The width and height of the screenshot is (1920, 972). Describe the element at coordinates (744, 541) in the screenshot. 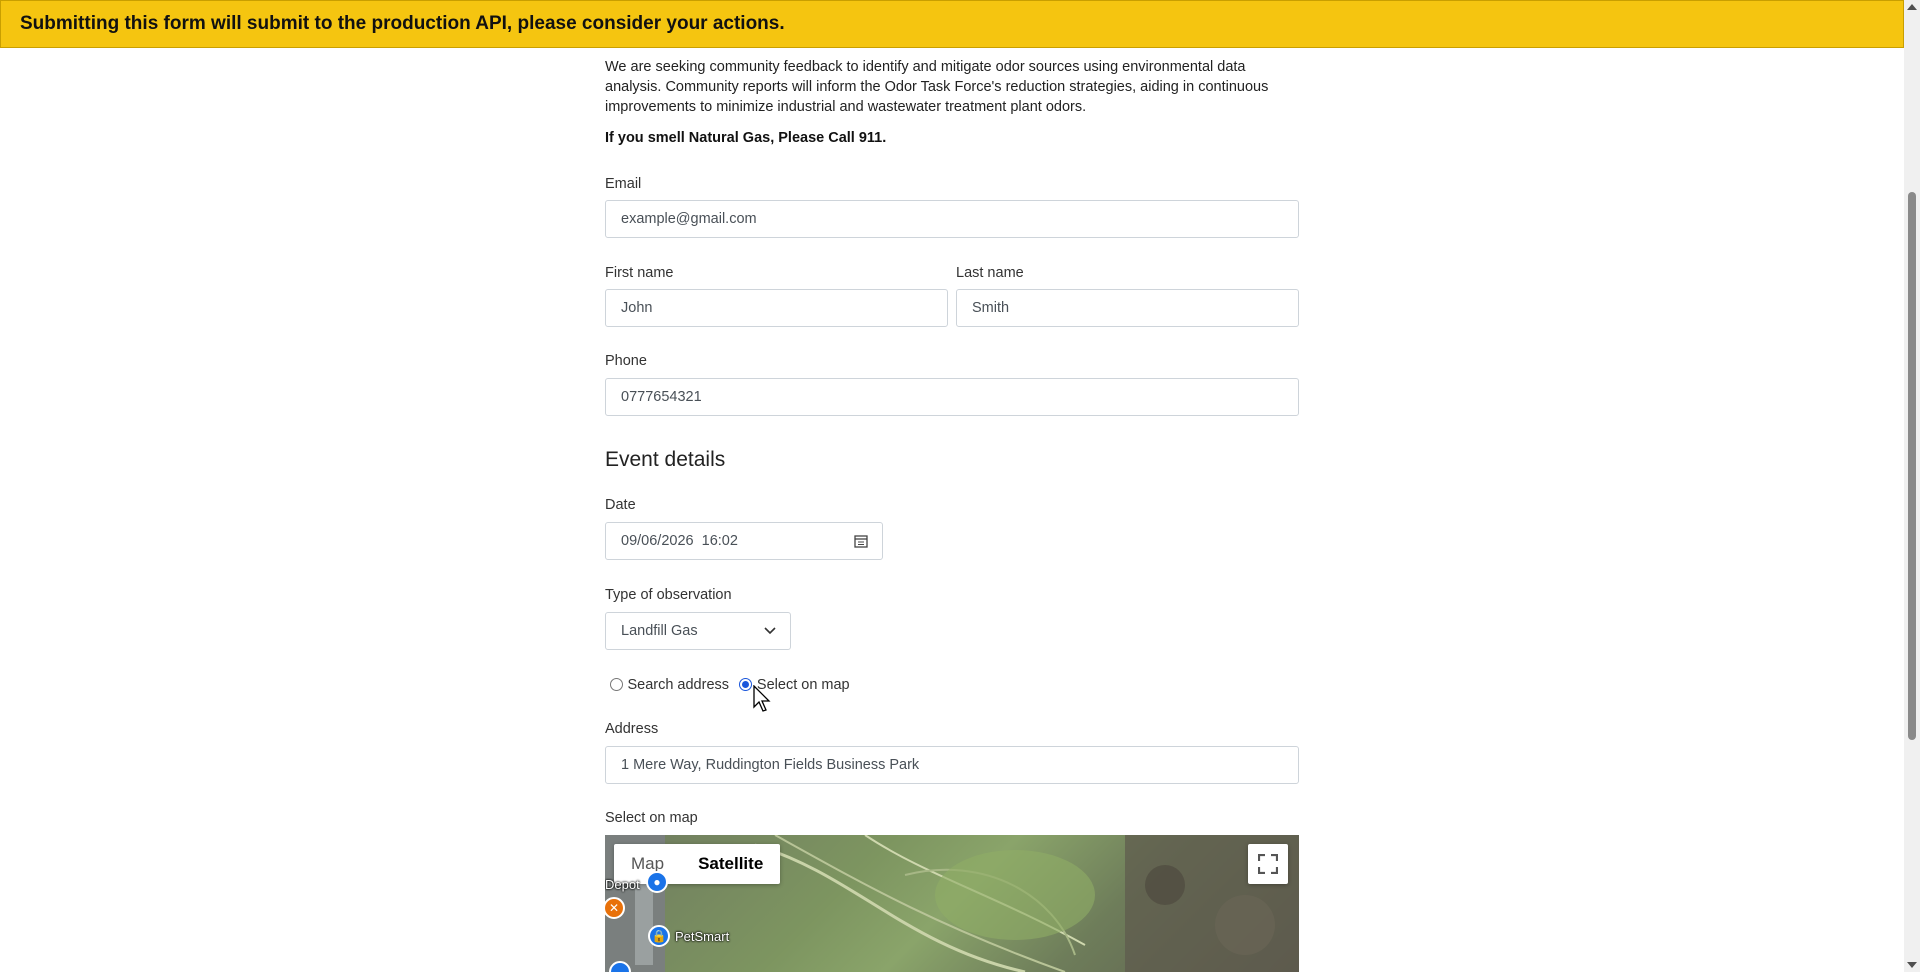

I see `date-input: 09/06/2026 16:02` at that location.